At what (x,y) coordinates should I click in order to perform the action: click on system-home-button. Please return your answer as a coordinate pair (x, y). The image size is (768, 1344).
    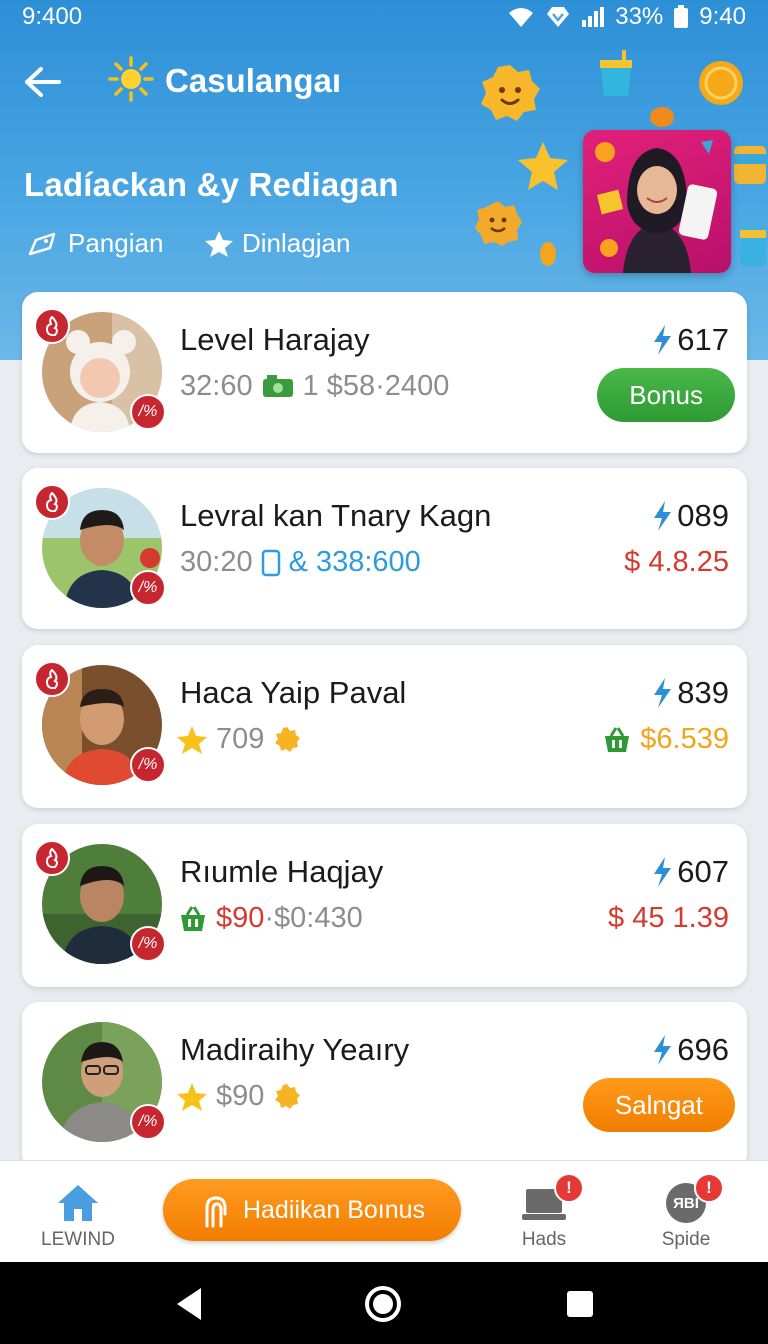
    Looking at the image, I should click on (383, 1304).